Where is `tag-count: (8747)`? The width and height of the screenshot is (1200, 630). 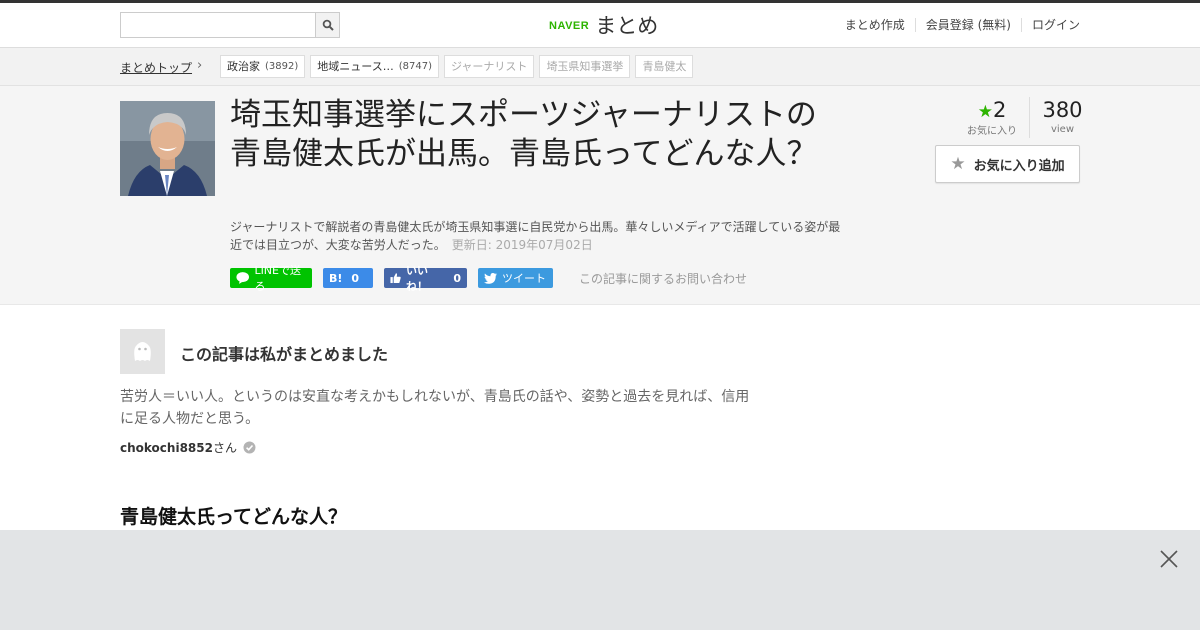 tag-count: (8747) is located at coordinates (415, 66).